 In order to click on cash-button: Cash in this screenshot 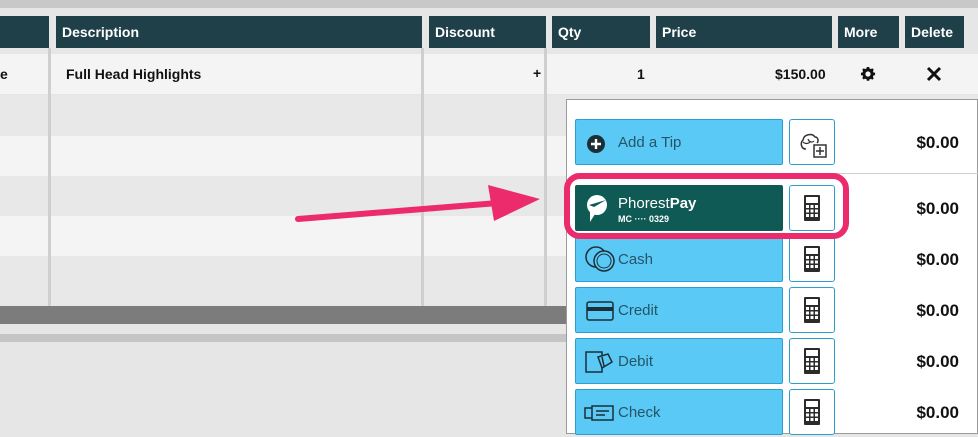, I will do `click(679, 259)`.